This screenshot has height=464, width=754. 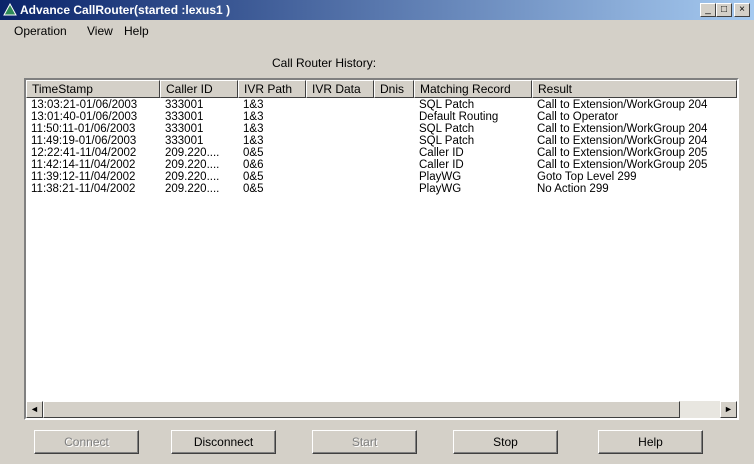 I want to click on cell-timestamp: 13:01:40-01/06/2003, so click(x=84, y=117).